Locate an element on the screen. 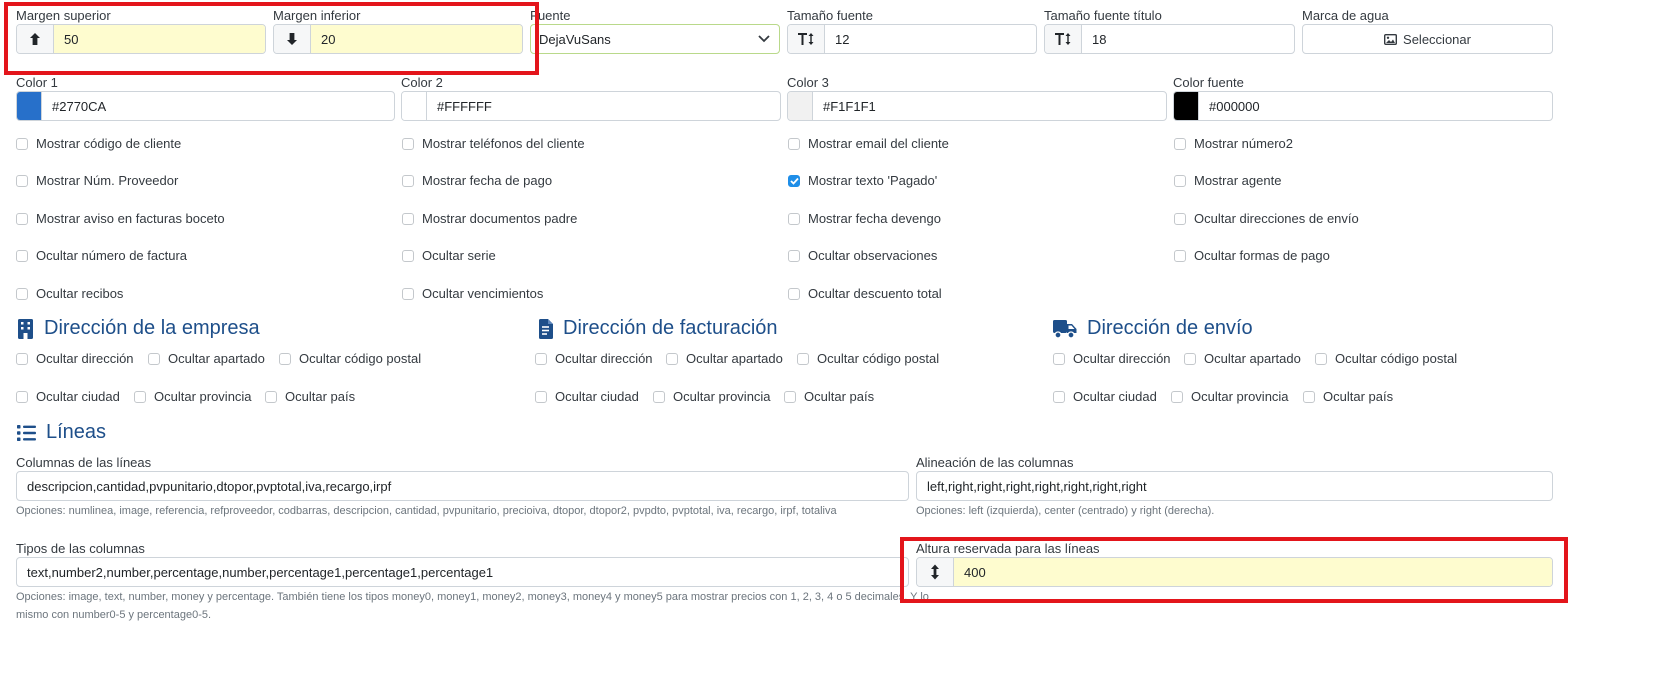 The image size is (1674, 685). option-checkbox: Ocultar recibos is located at coordinates (69, 293).